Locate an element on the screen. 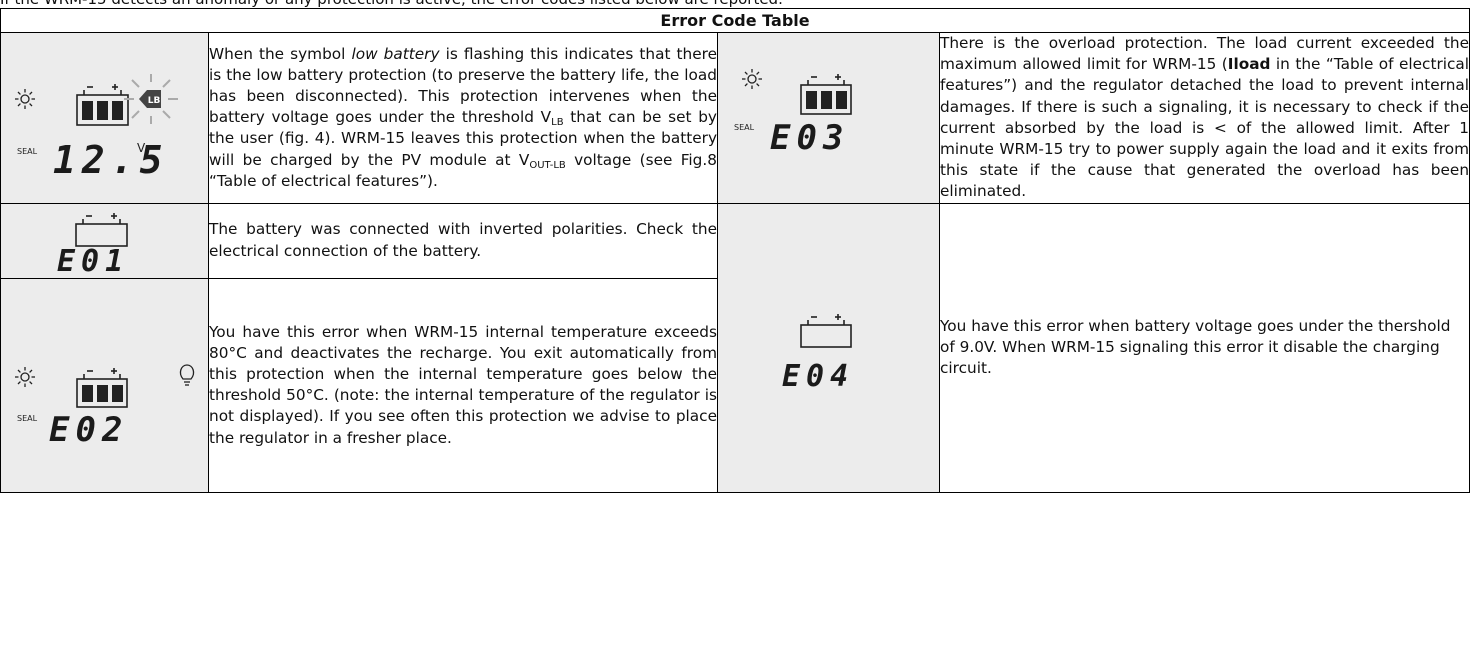 This screenshot has width=1471, height=655. error-code-readout: E03 is located at coordinates (809, 138).